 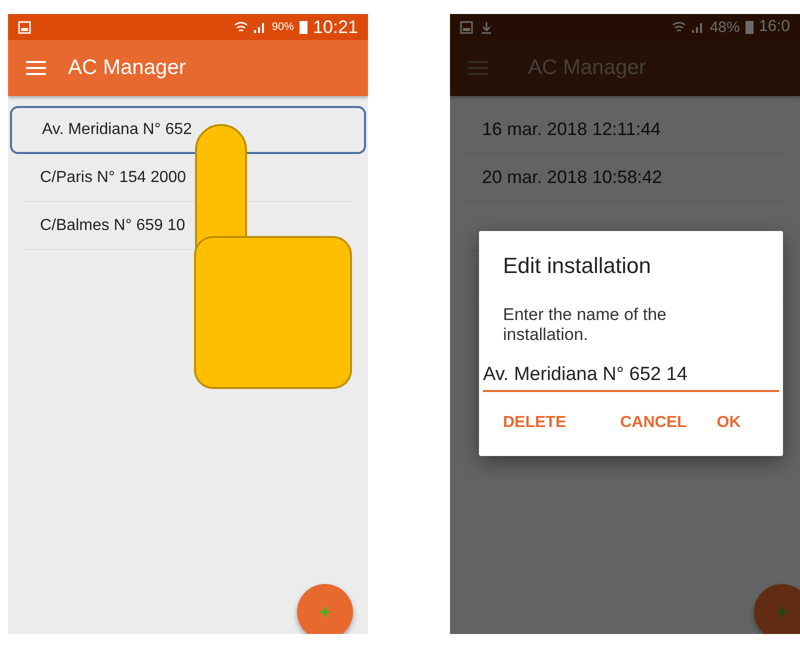 What do you see at coordinates (283, 27) in the screenshot?
I see `battery-percentage: 90%` at bounding box center [283, 27].